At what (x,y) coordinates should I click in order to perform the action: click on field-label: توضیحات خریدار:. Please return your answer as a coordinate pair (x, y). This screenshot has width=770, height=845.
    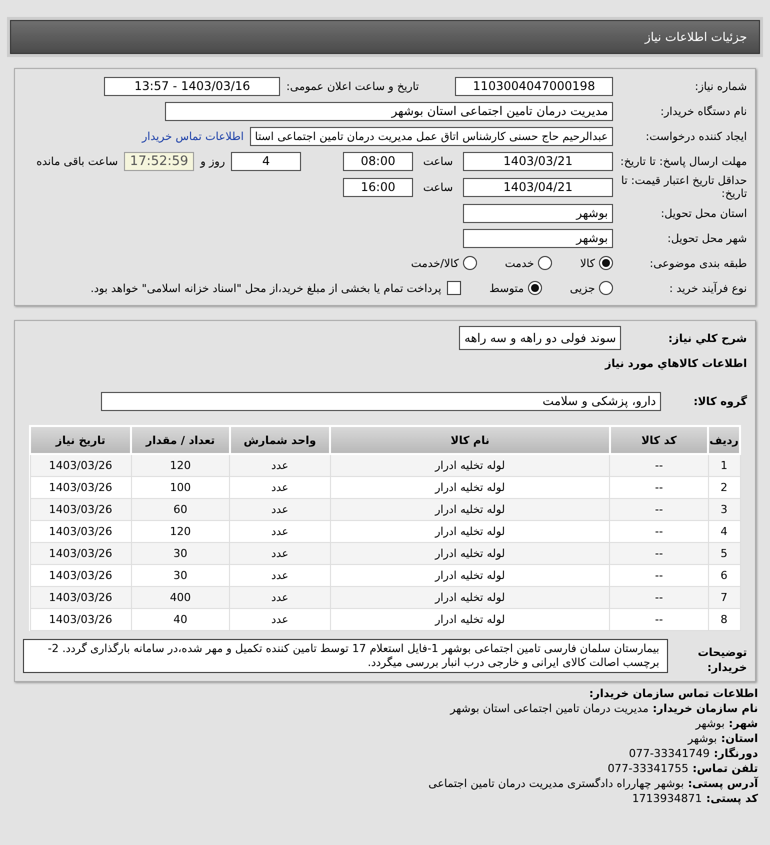
    Looking at the image, I should click on (721, 660).